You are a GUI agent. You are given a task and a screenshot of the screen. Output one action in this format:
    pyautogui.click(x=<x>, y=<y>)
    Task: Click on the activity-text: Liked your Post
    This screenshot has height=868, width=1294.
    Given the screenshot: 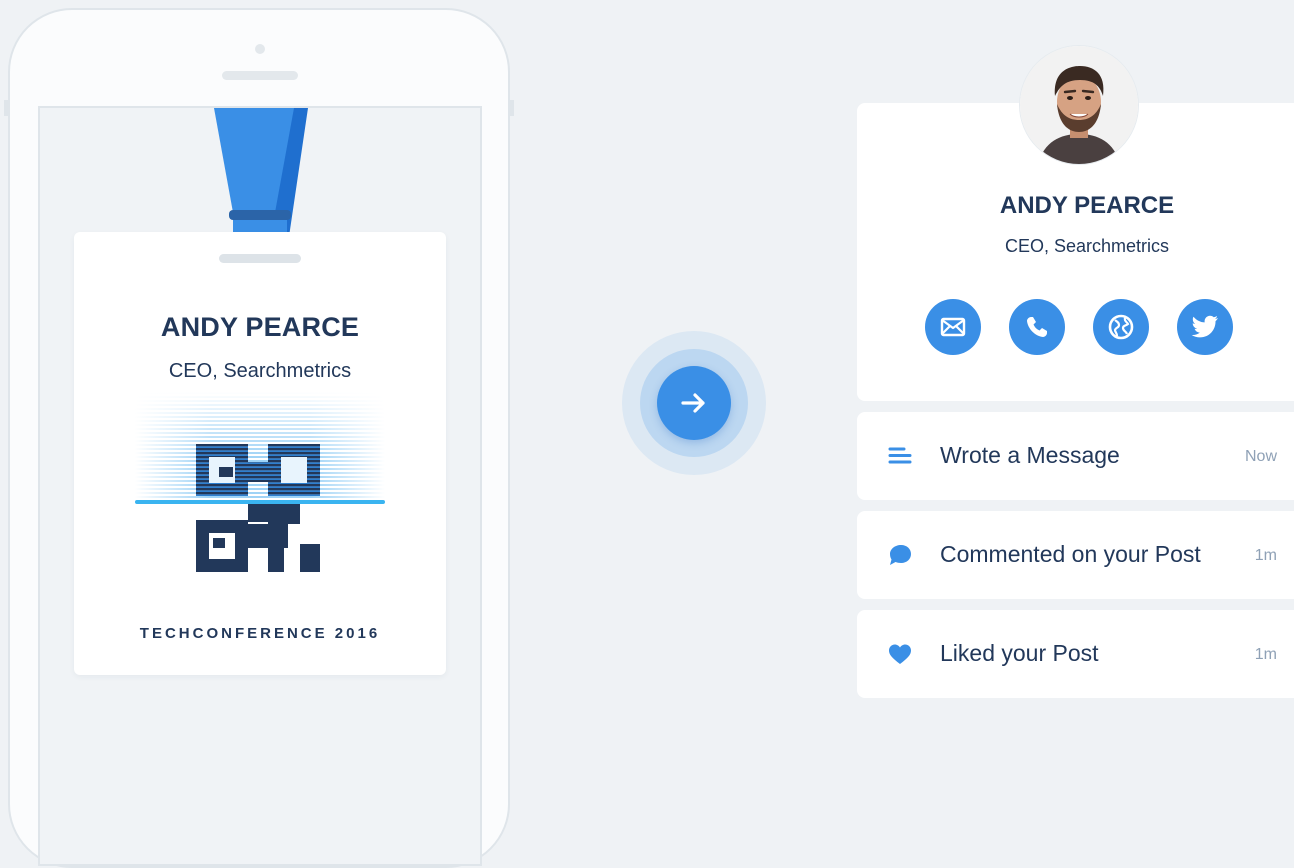 What is the action you would take?
    pyautogui.click(x=1019, y=653)
    